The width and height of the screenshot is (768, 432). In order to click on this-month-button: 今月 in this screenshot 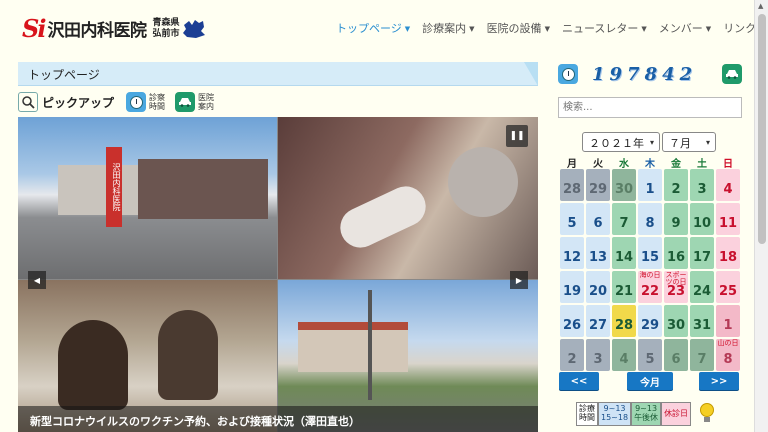, I will do `click(650, 381)`.